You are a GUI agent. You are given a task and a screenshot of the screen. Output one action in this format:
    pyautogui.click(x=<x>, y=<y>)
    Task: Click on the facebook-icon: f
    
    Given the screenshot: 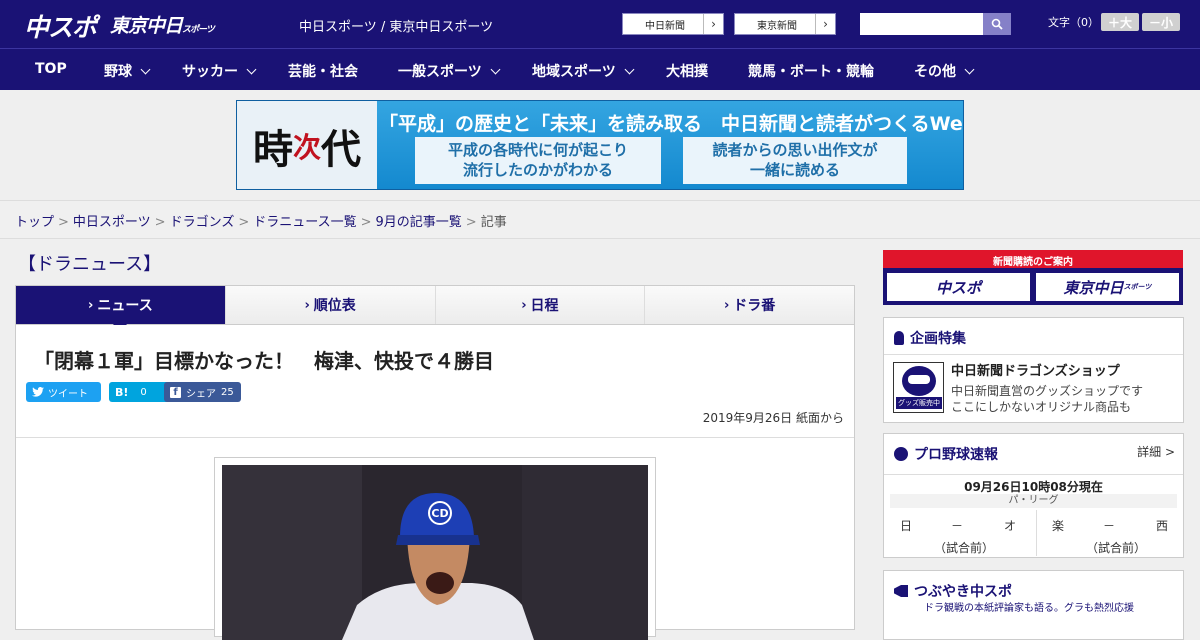 What is the action you would take?
    pyautogui.click(x=175, y=392)
    